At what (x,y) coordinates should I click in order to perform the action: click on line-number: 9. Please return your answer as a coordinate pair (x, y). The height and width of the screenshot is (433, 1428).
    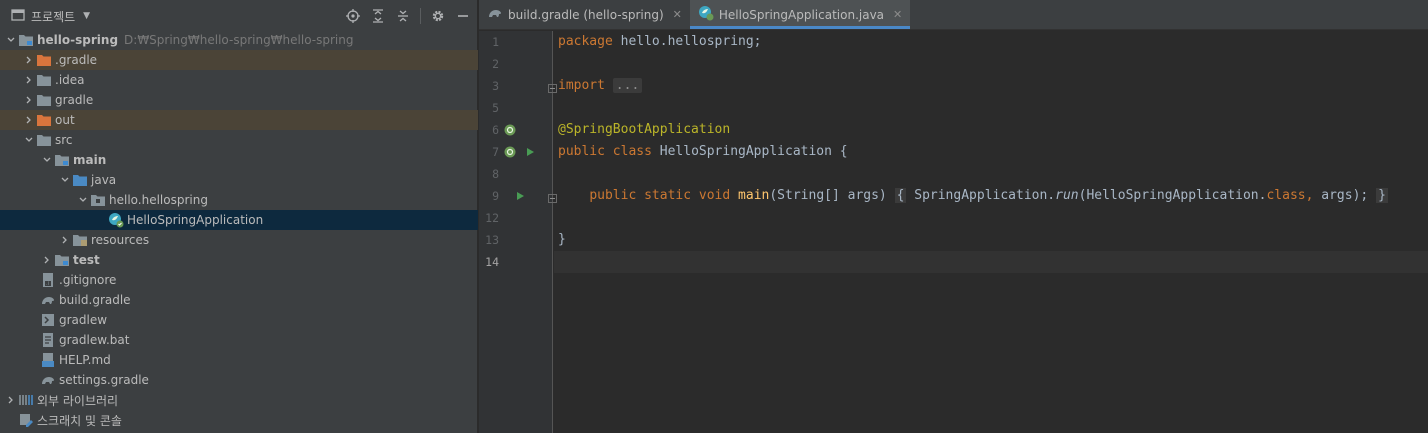
    Looking at the image, I should click on (495, 196).